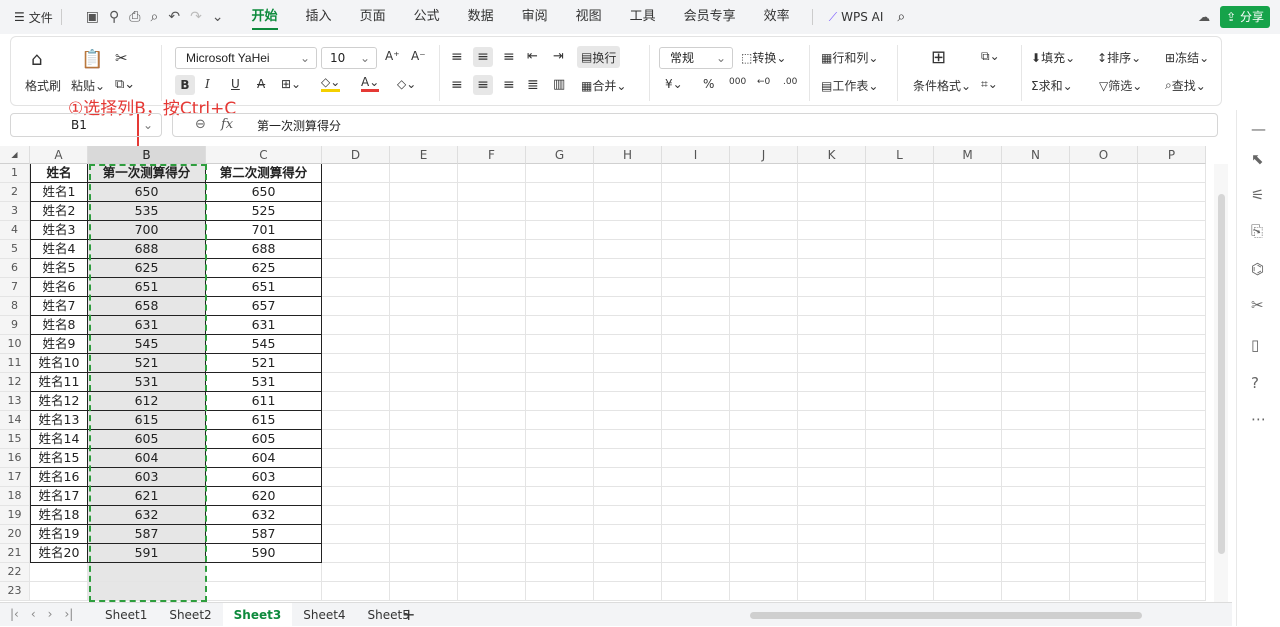 The width and height of the screenshot is (1280, 627). I want to click on cell: 531, so click(264, 382).